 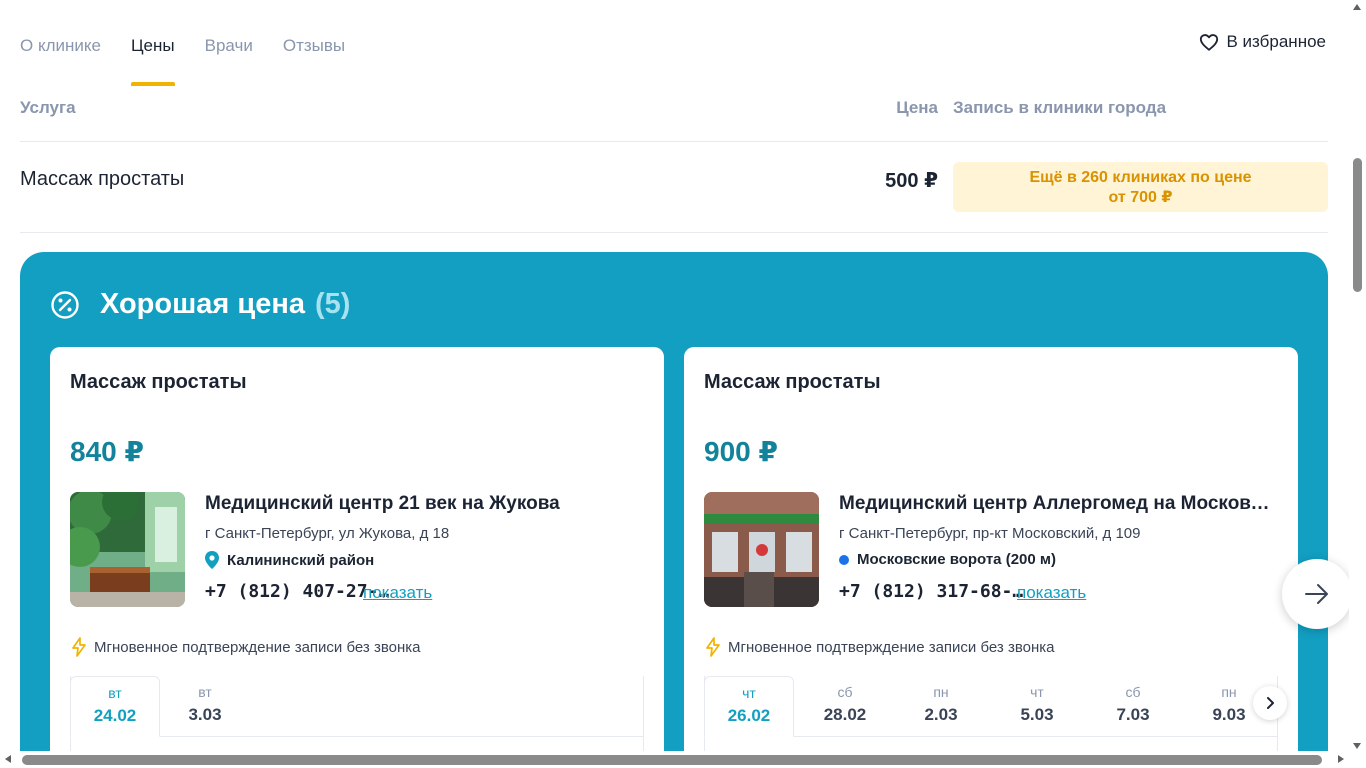 I want to click on clinic-district: Калининский район, so click(x=289, y=560).